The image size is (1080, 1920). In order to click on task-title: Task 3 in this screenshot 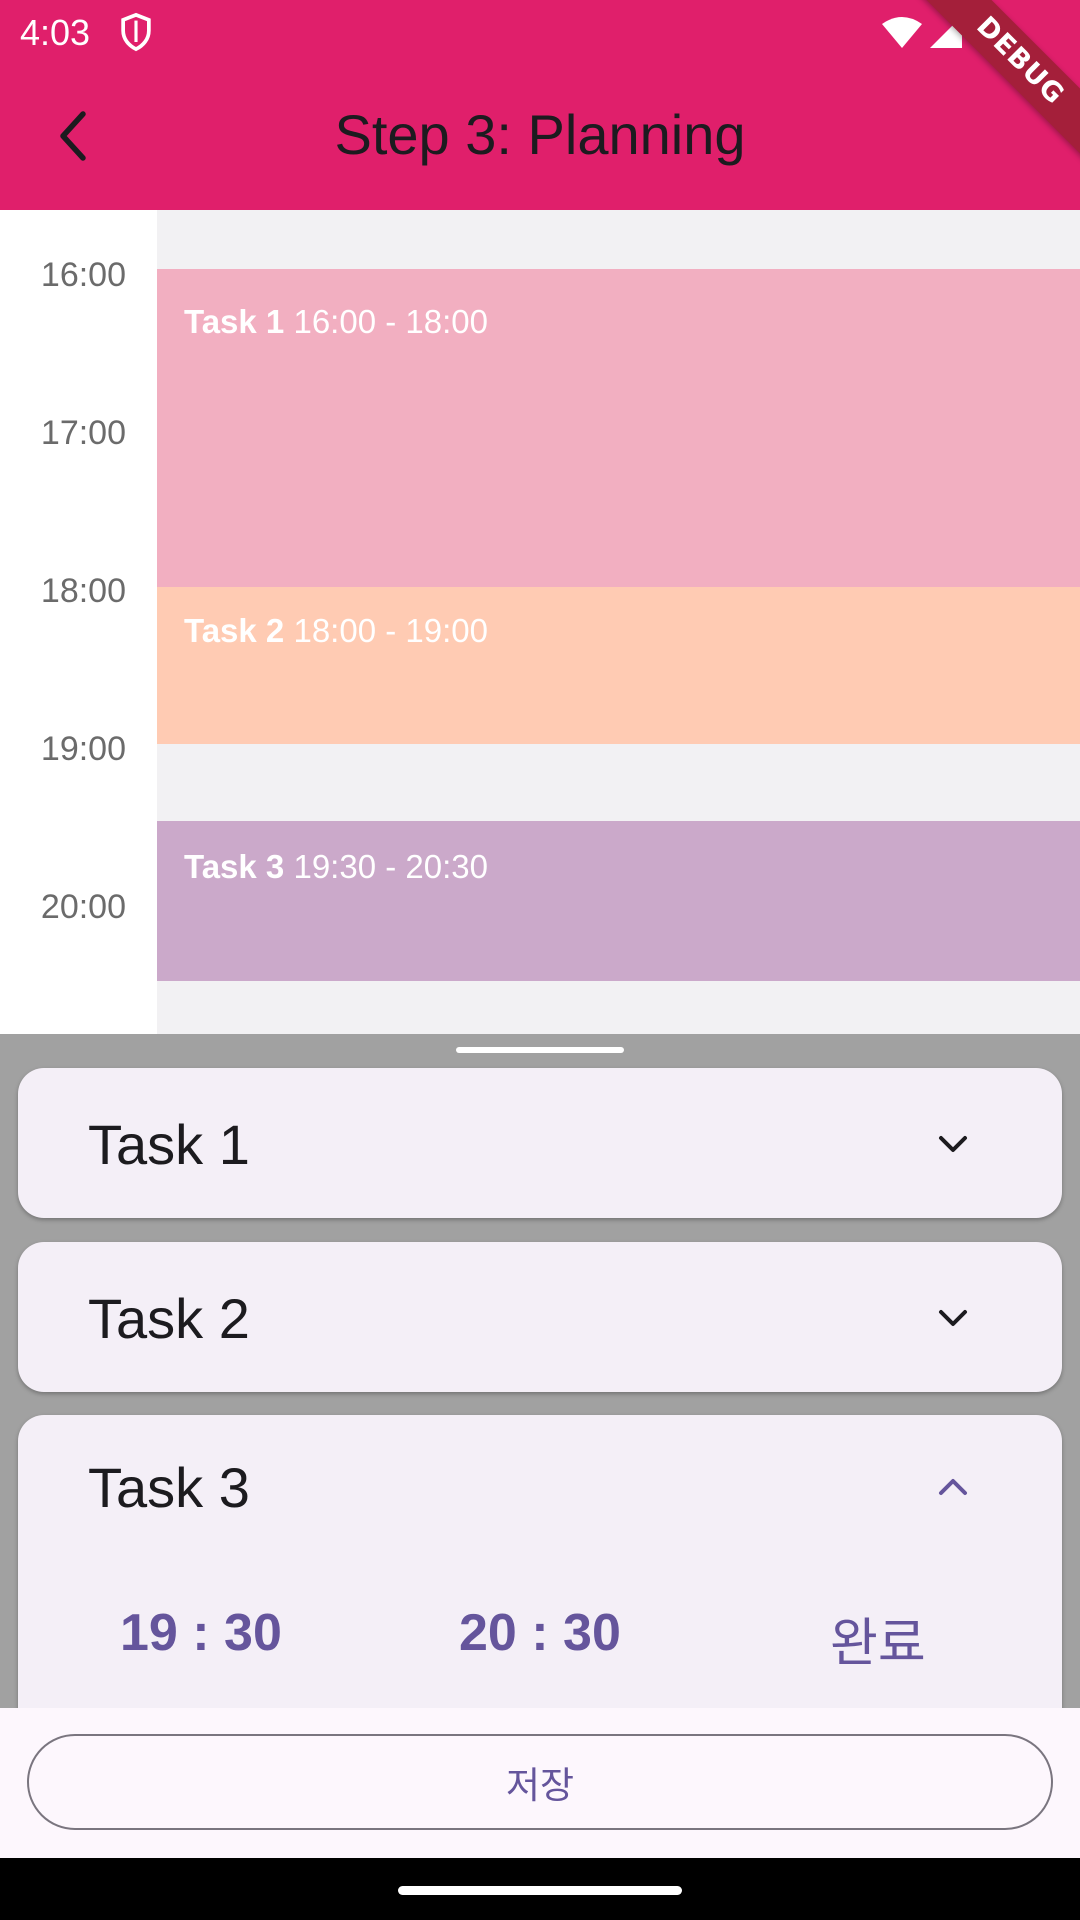, I will do `click(169, 1487)`.